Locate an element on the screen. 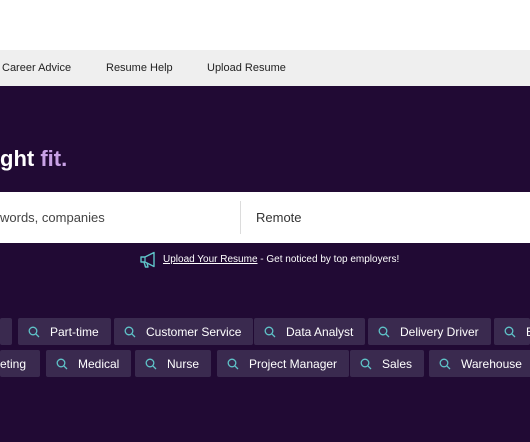 This screenshot has height=442, width=530. chip-sales: Sales is located at coordinates (387, 363).